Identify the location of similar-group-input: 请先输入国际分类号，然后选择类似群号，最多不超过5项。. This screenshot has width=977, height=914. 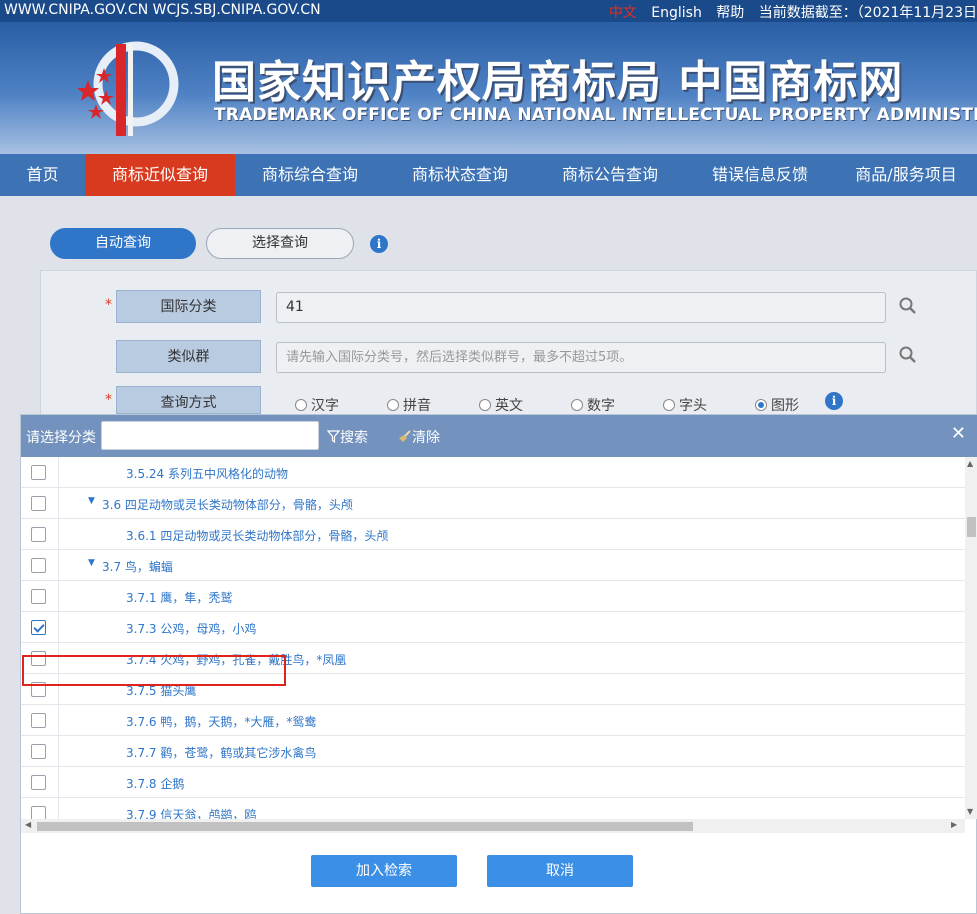
(581, 357).